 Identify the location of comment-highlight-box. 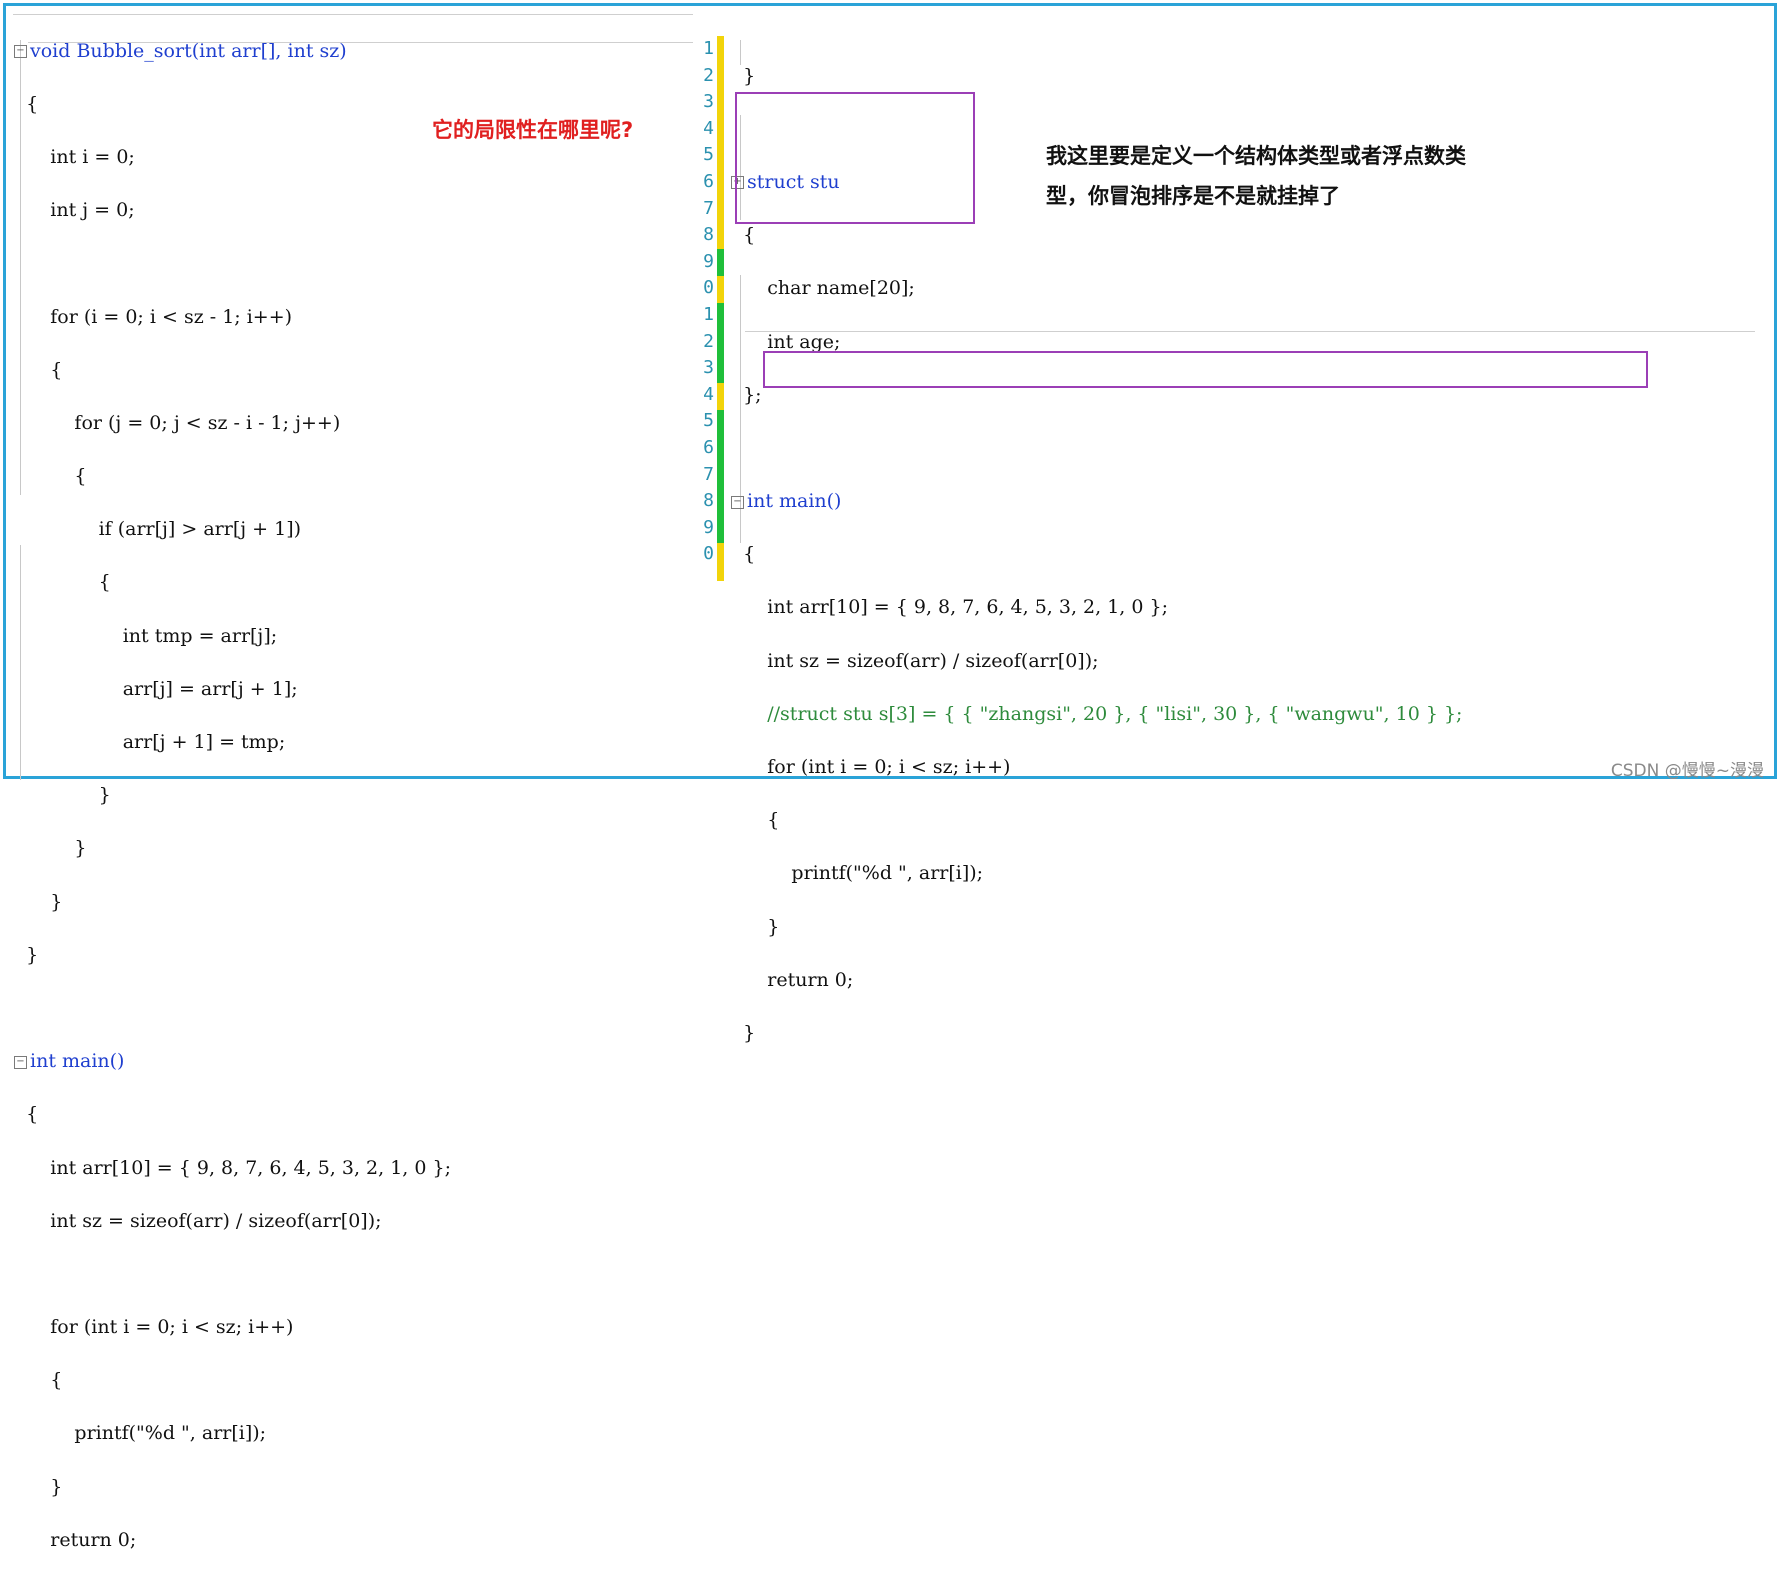
(1205, 369).